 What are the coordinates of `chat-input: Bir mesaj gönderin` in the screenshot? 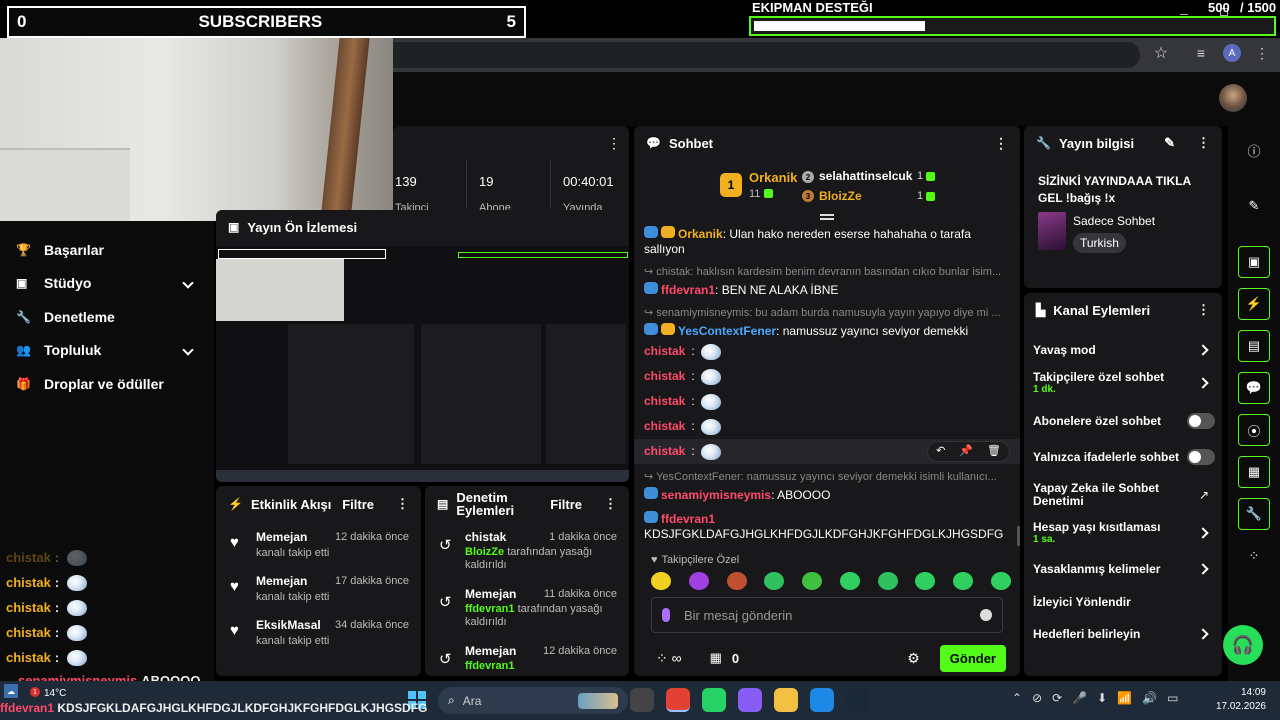 It's located at (827, 615).